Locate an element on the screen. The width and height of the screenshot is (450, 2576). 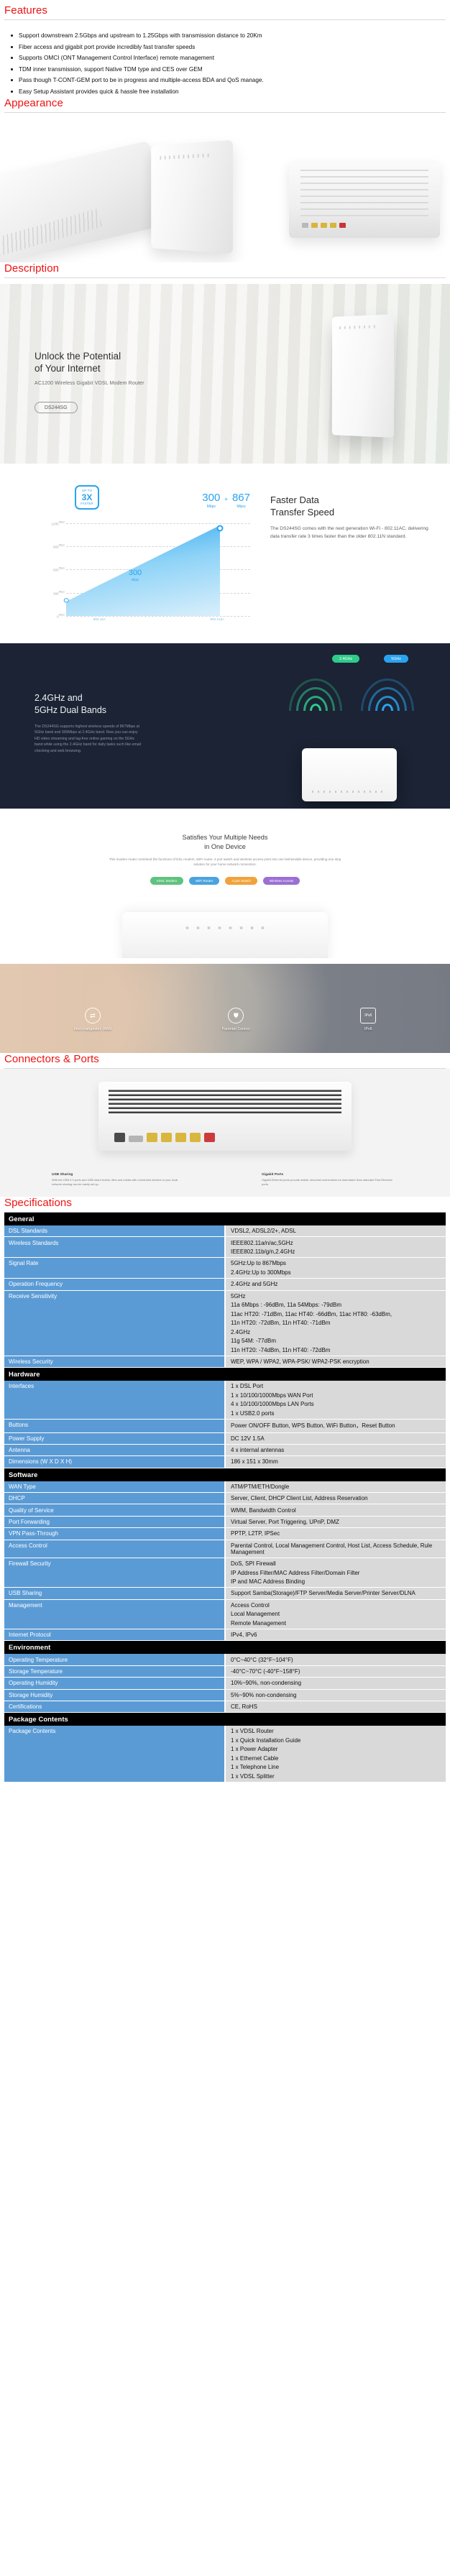
y-axis-tick-label: 900Mbps is located at coordinates (59, 546).